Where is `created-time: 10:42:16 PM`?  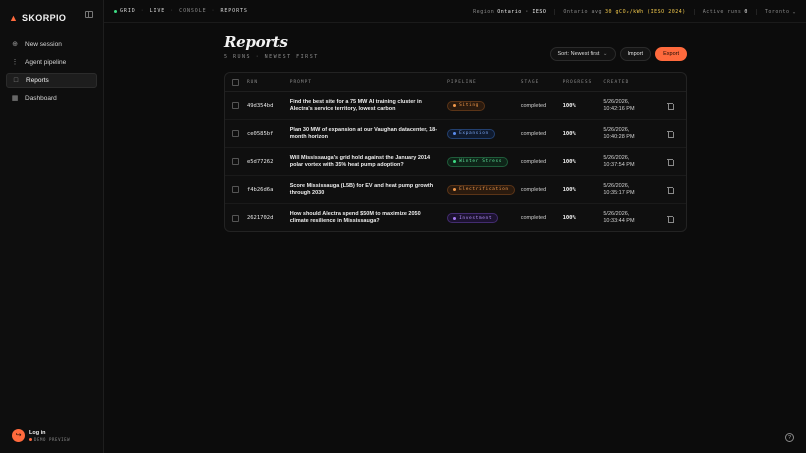 created-time: 10:42:16 PM is located at coordinates (619, 108).